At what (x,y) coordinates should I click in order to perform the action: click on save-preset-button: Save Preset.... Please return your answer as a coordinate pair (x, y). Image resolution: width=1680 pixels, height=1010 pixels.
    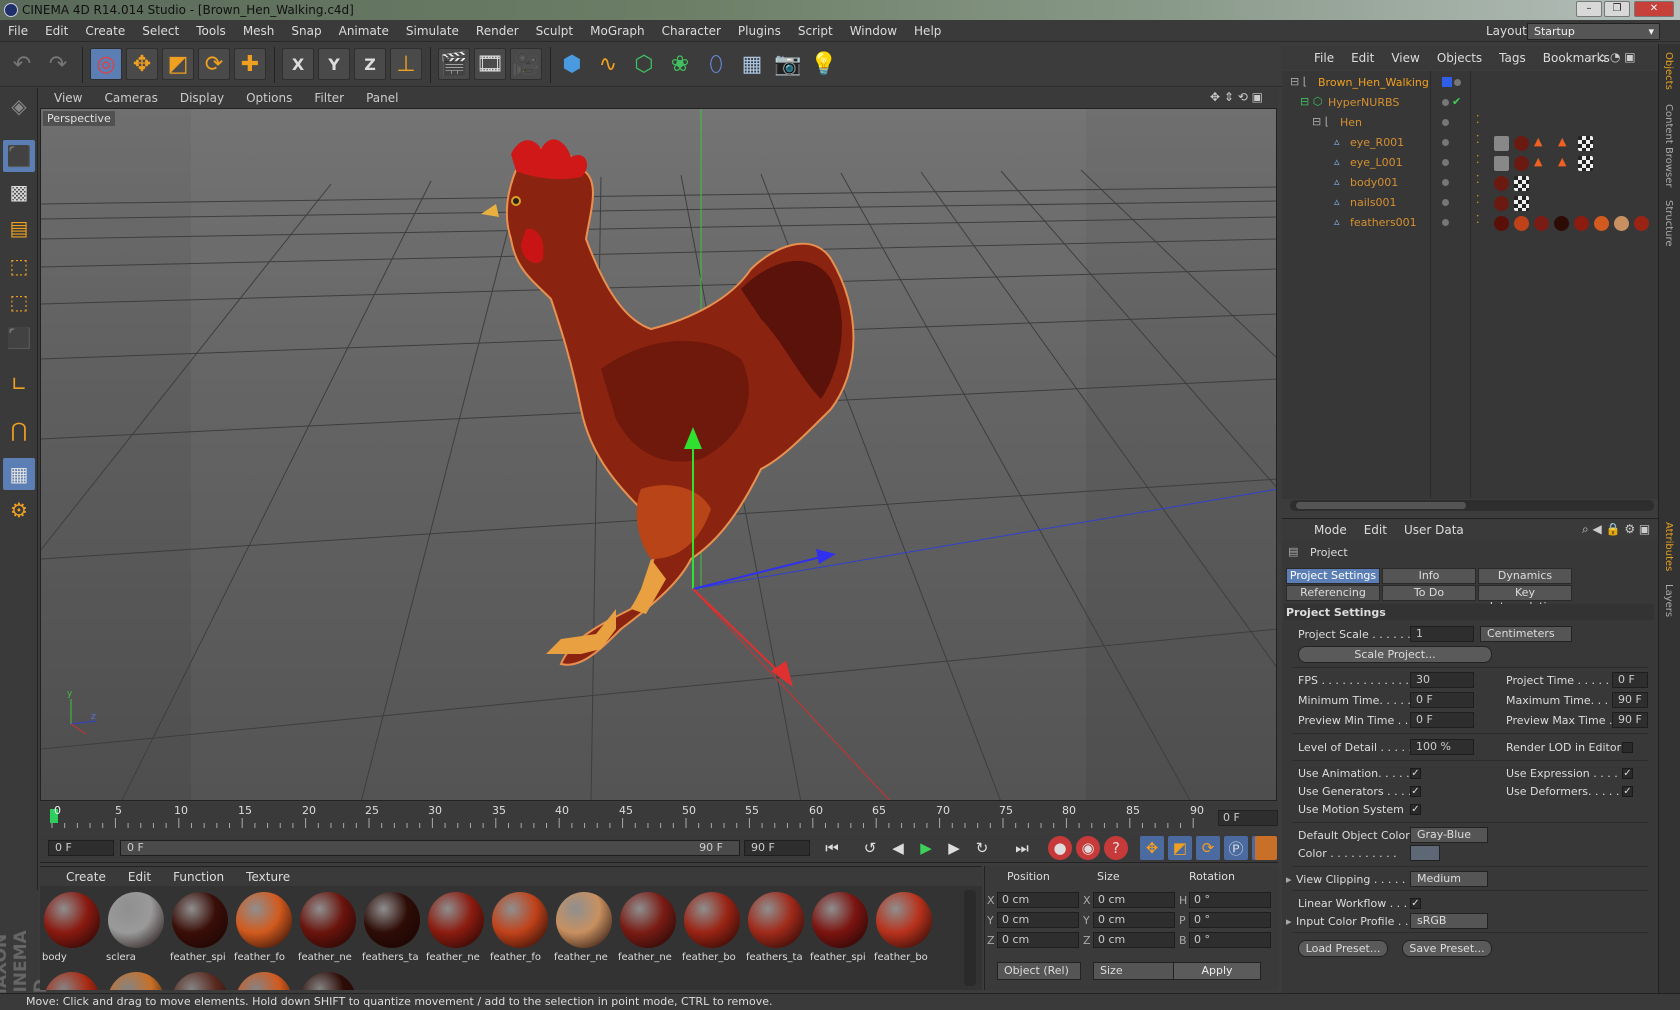
    Looking at the image, I should click on (1447, 948).